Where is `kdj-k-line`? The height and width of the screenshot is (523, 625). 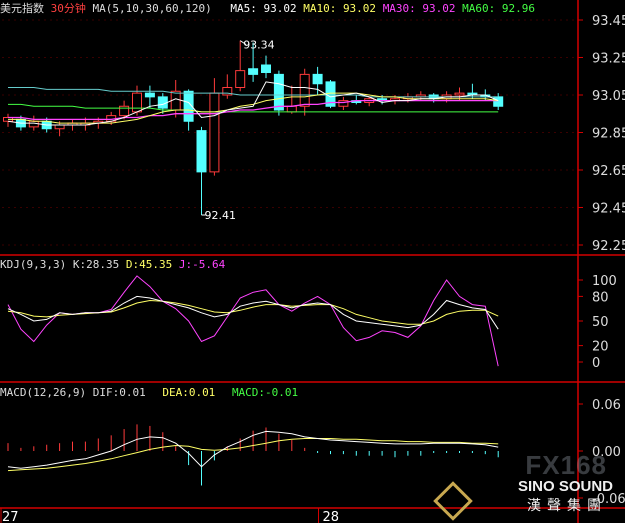 kdj-k-line is located at coordinates (253, 312).